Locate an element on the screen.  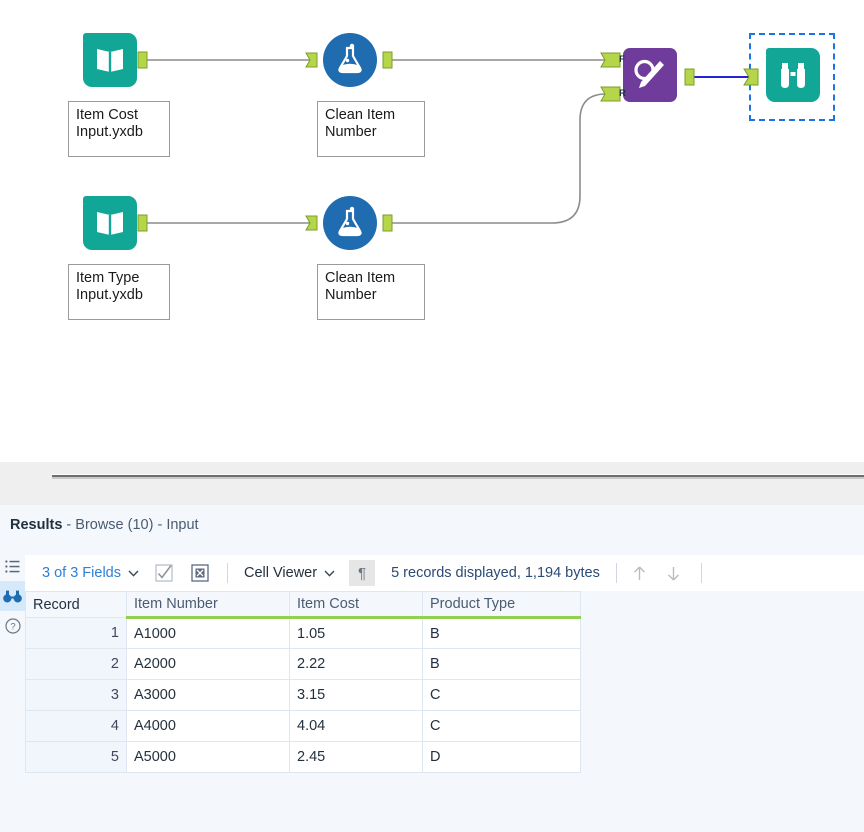
table-row: 2 A2000 2.22 B is located at coordinates (303, 664).